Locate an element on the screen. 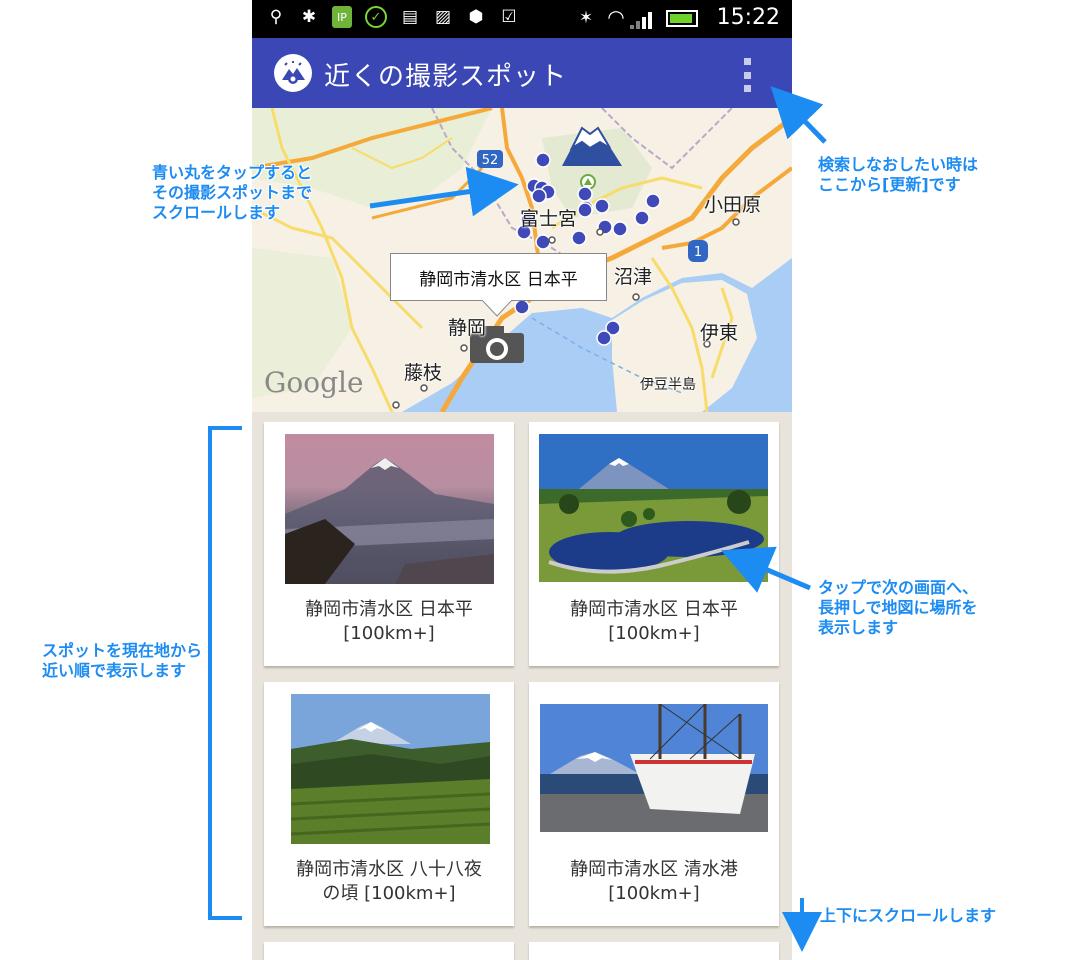 The height and width of the screenshot is (960, 1091). annotation-tap-card: タップで次の画面へ、 長押しで地図に場所を 表示します is located at coordinates (898, 607).